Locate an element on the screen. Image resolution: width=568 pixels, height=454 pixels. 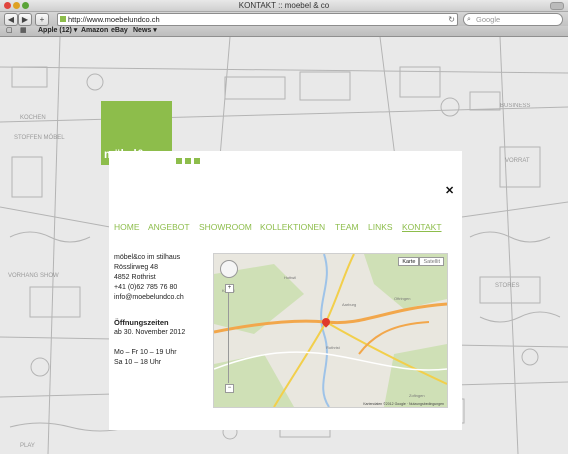
map-tab-satellit: Satellit is located at coordinates (431, 261).